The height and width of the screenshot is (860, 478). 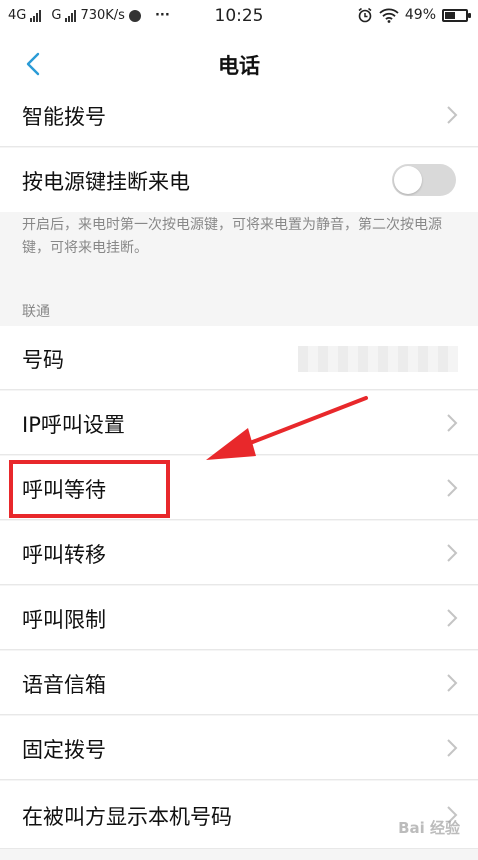 I want to click on row-ip-call-label: IP呼叫设置, so click(x=73, y=425).